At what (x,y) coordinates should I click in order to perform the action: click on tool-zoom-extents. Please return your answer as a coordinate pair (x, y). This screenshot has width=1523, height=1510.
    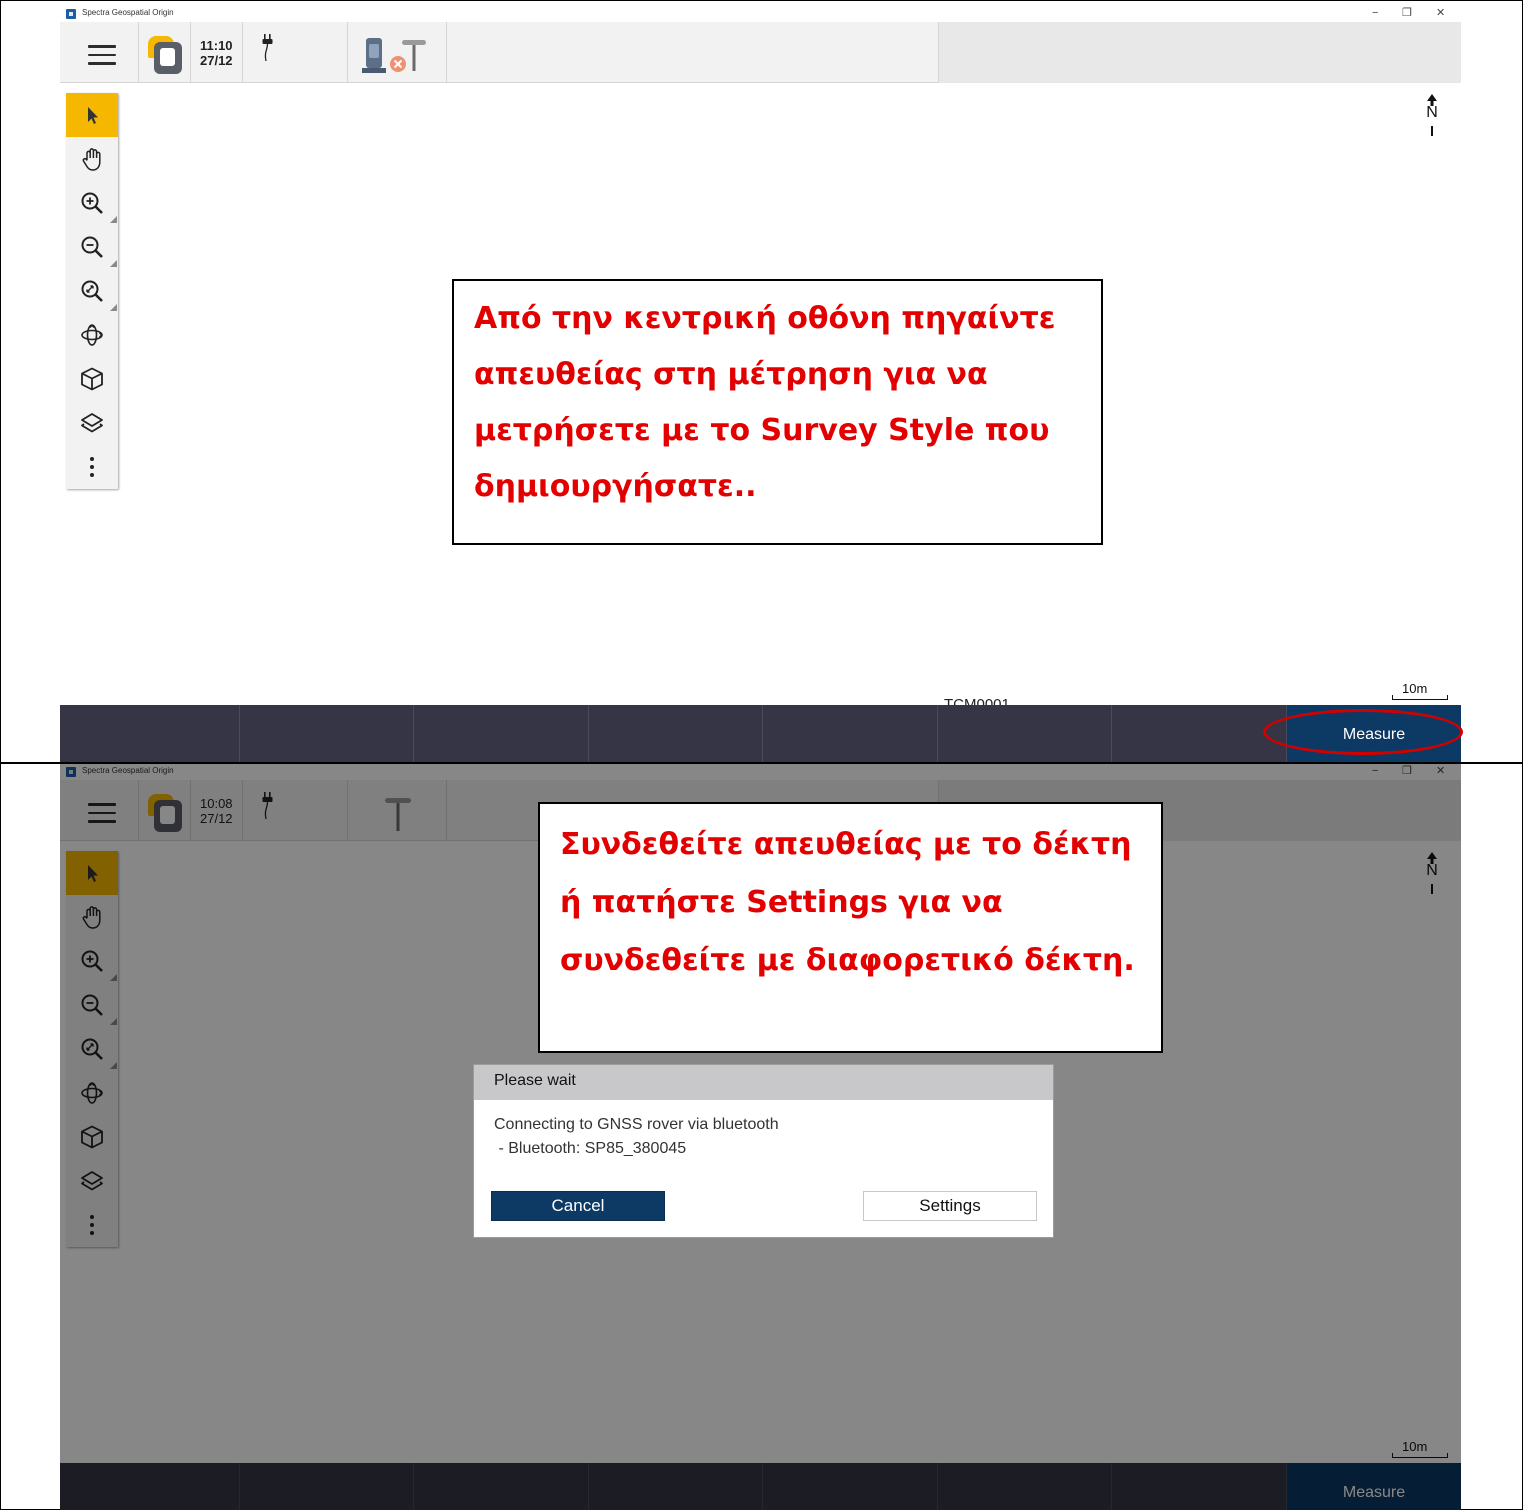
    Looking at the image, I should click on (92, 291).